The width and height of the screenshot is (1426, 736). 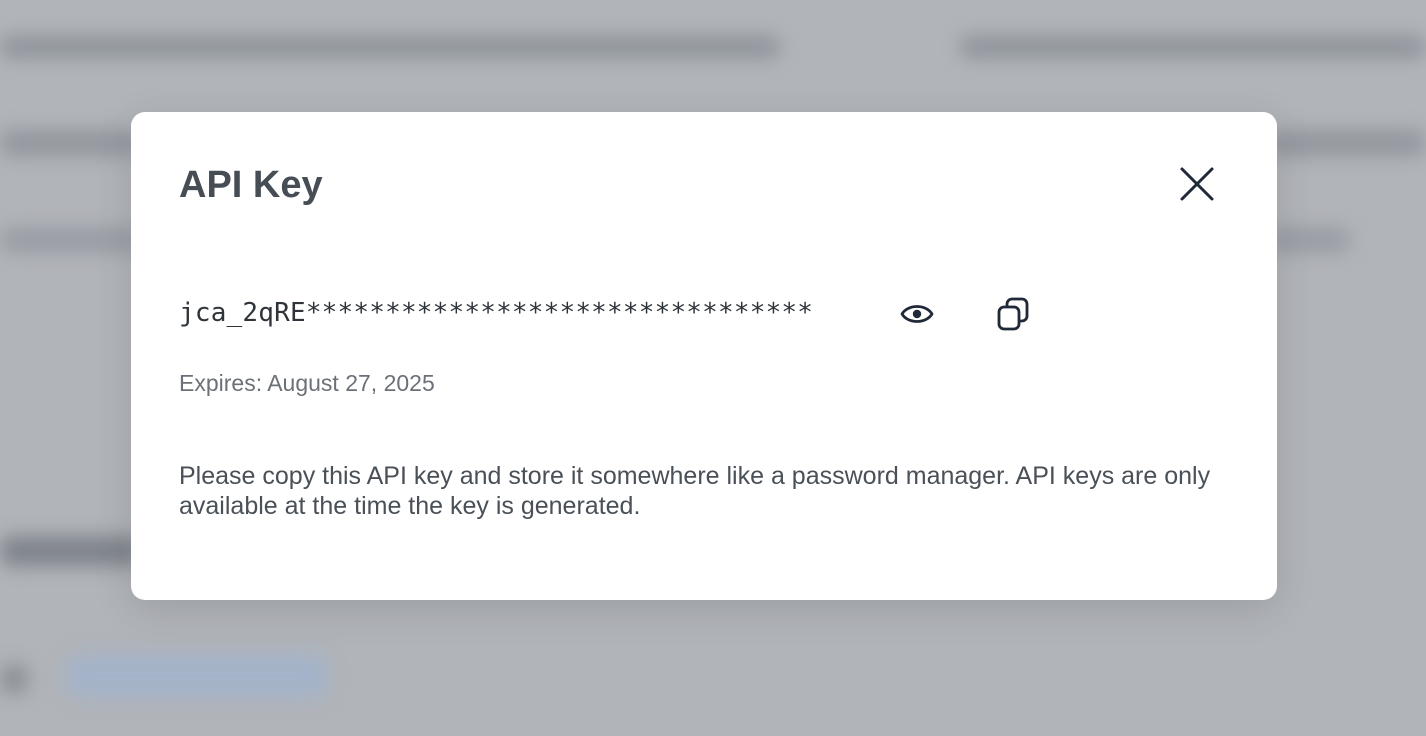 I want to click on expiration-date: Expires: August 27, 2025, so click(x=307, y=383).